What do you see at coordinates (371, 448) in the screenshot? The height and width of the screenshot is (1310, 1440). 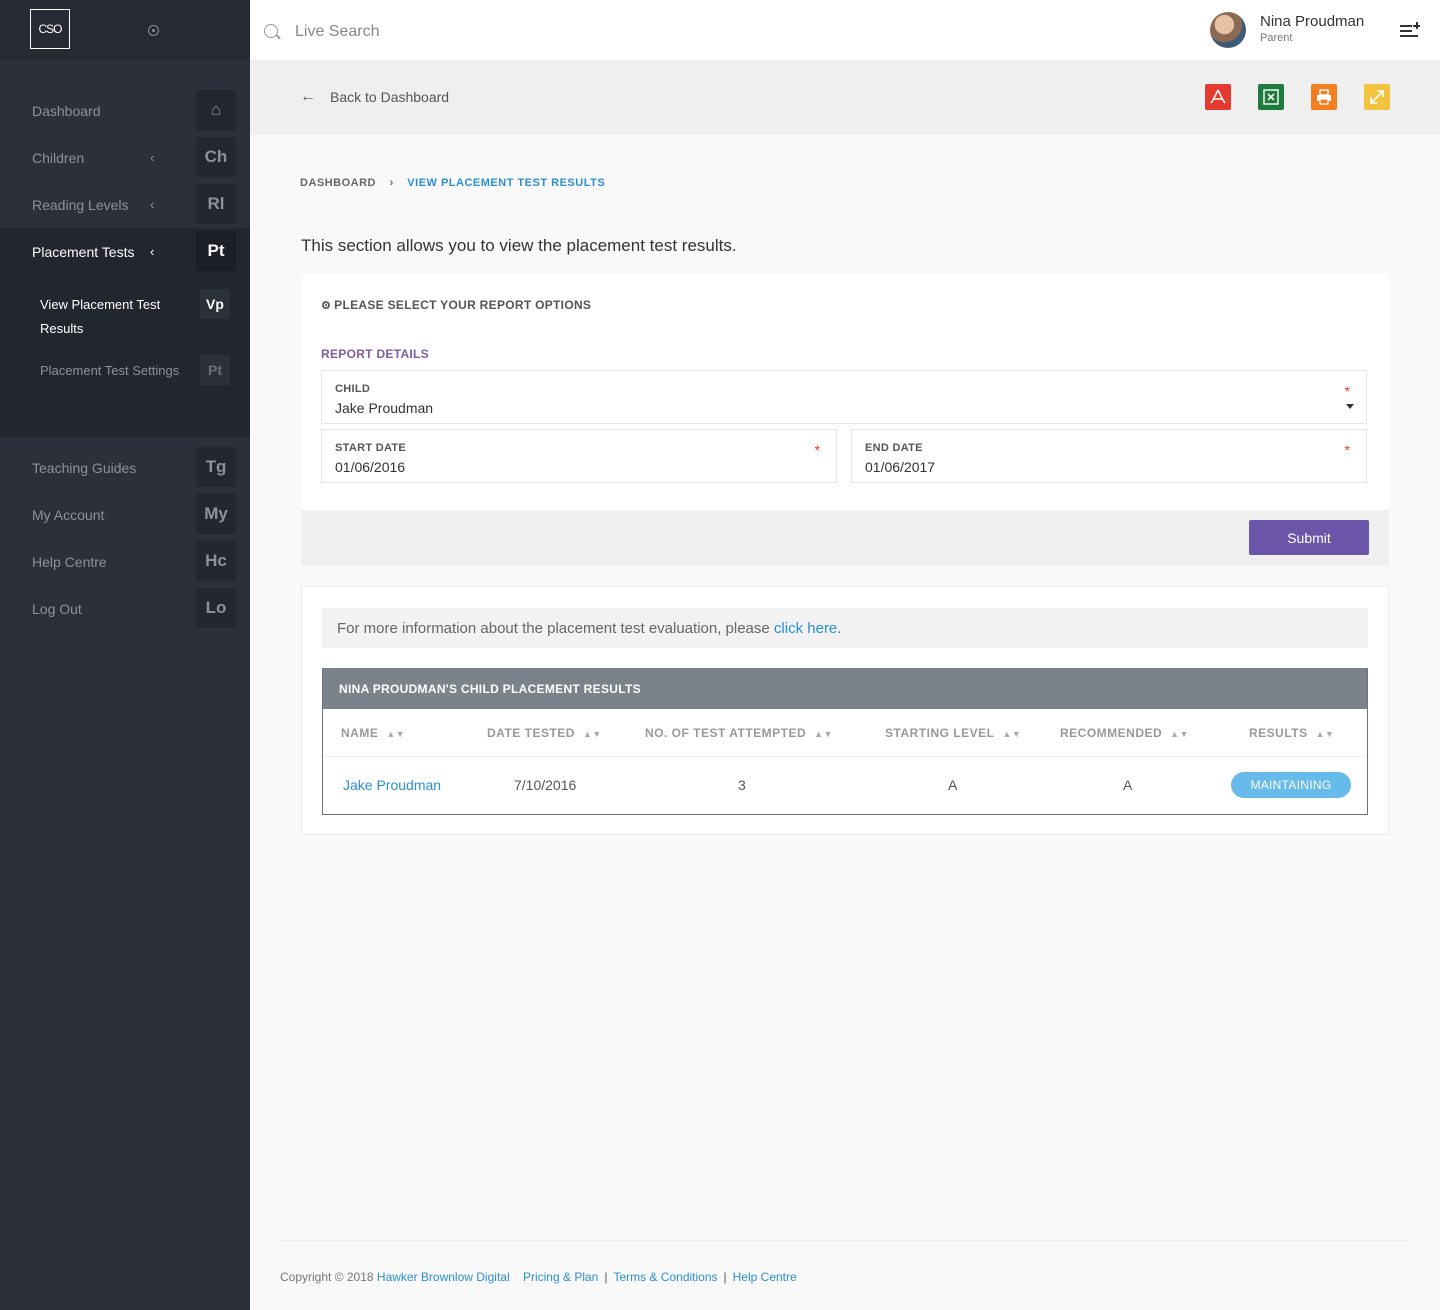 I see `start-date-label: START DATE` at bounding box center [371, 448].